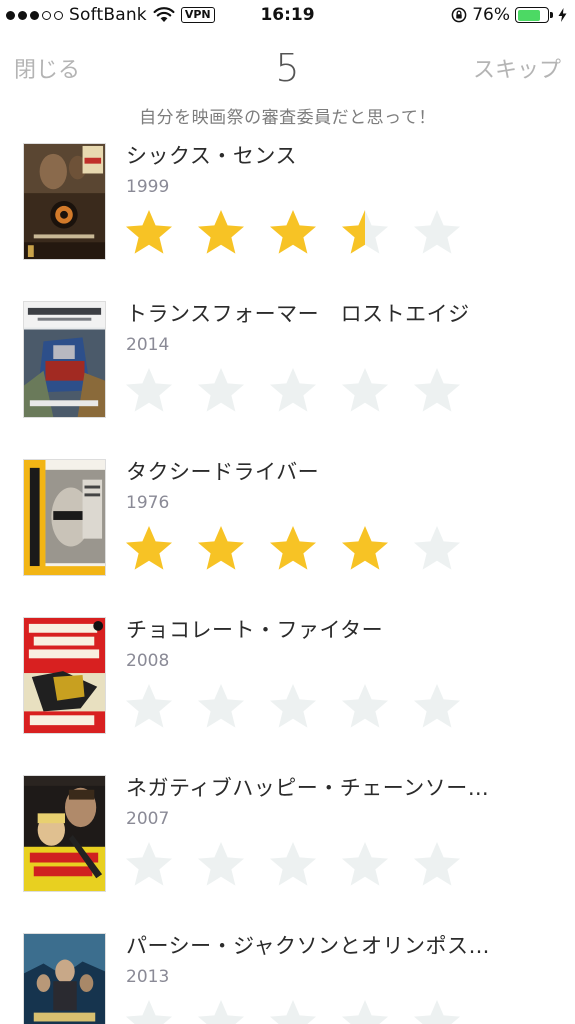  I want to click on status-bar: SoftBank VPN 16:19 76%, so click(287, 16).